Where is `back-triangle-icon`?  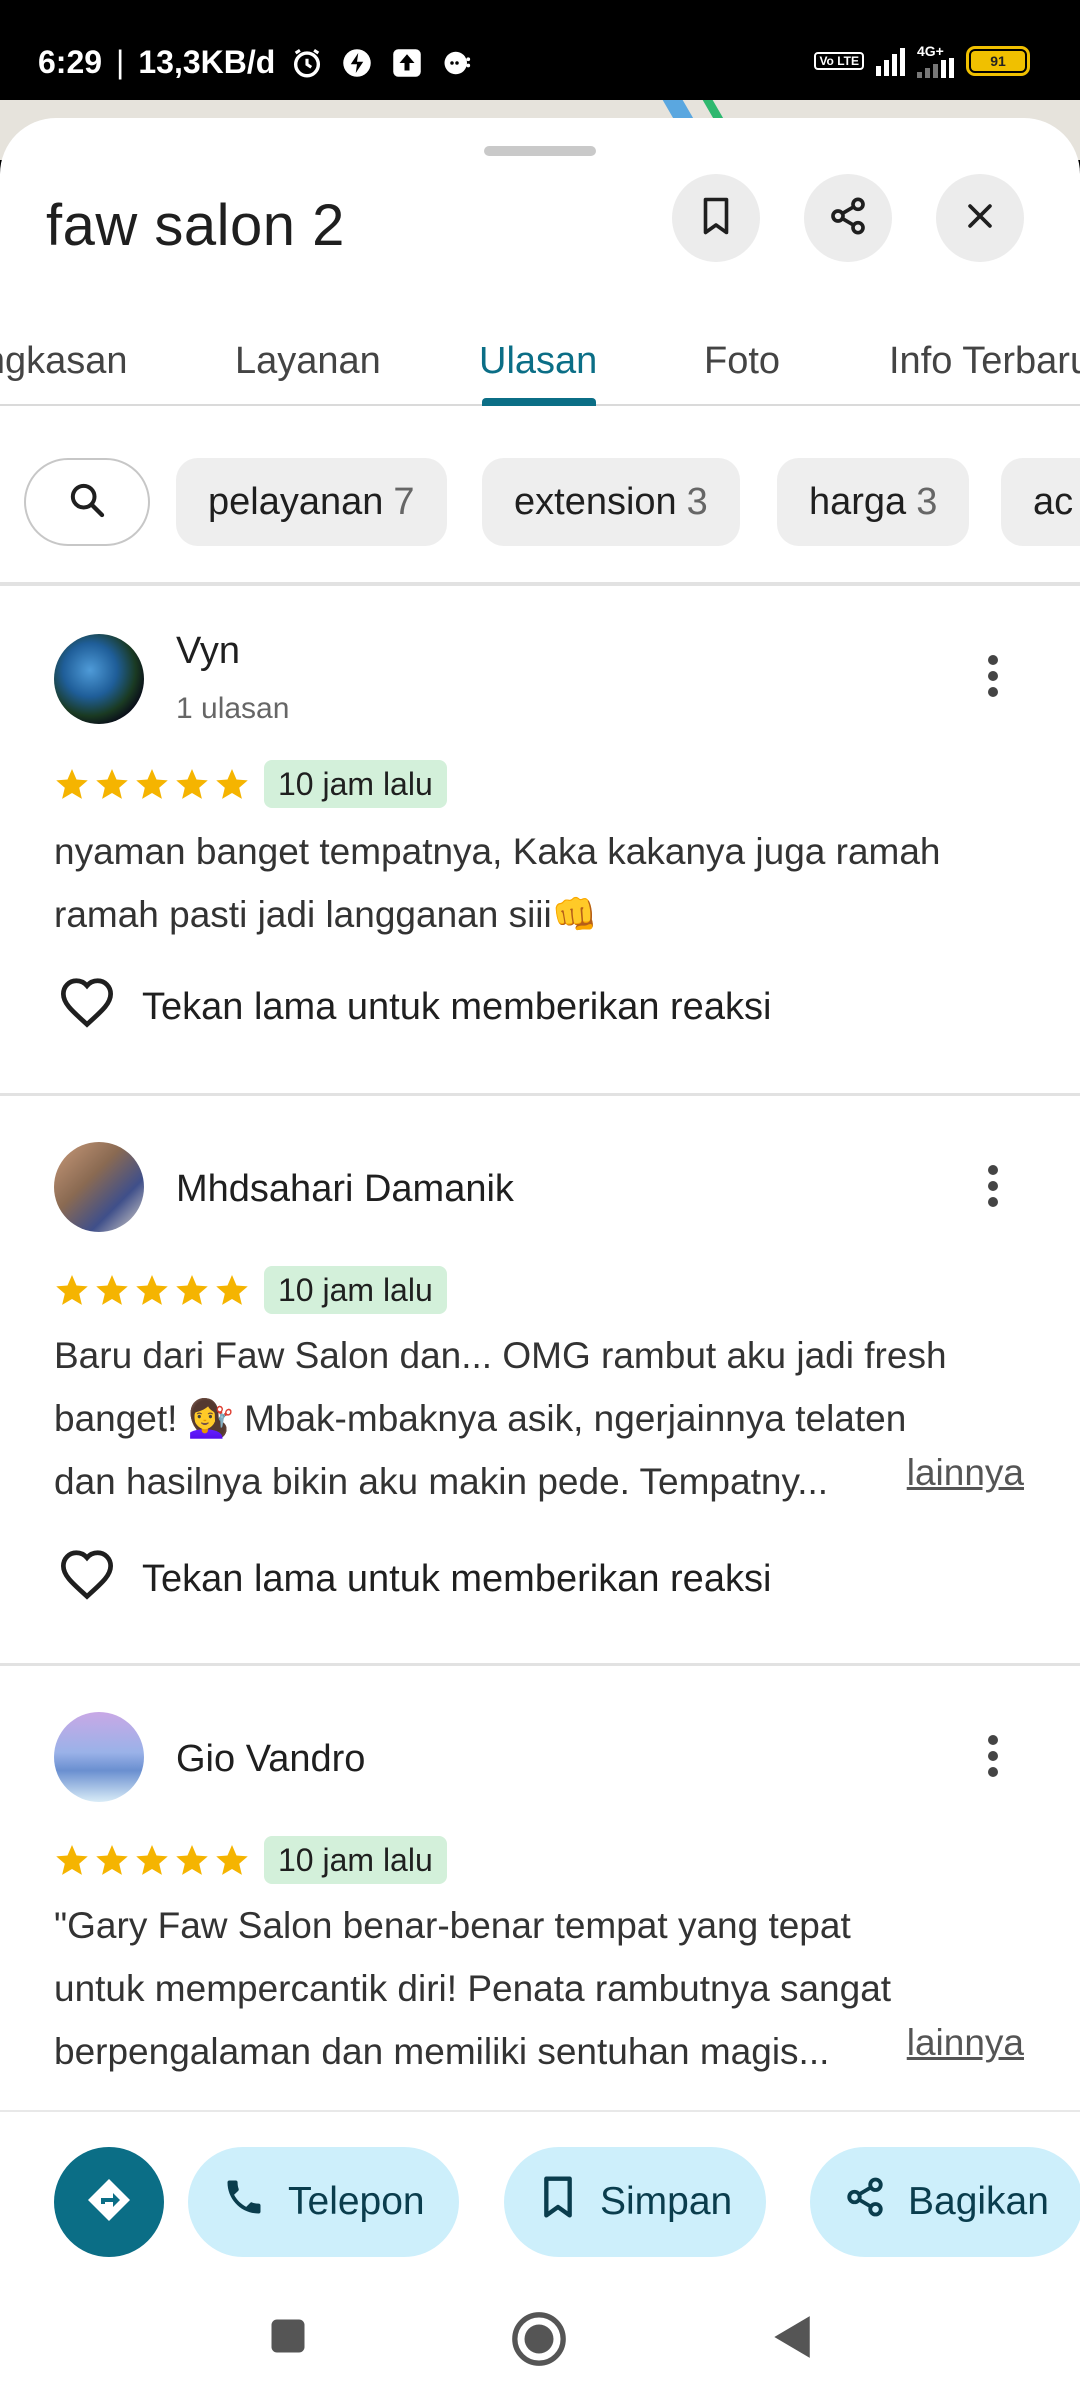 back-triangle-icon is located at coordinates (792, 2337).